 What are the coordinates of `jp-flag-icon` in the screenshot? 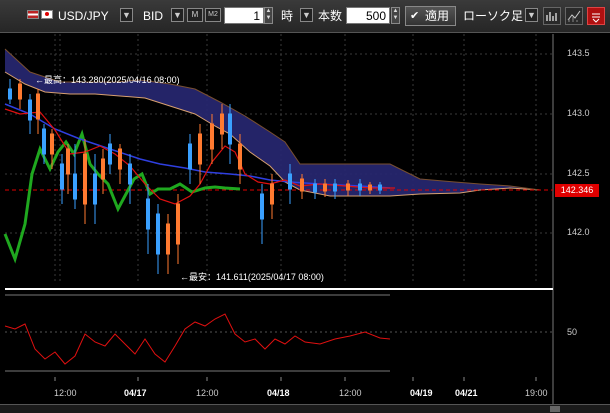 It's located at (47, 14).